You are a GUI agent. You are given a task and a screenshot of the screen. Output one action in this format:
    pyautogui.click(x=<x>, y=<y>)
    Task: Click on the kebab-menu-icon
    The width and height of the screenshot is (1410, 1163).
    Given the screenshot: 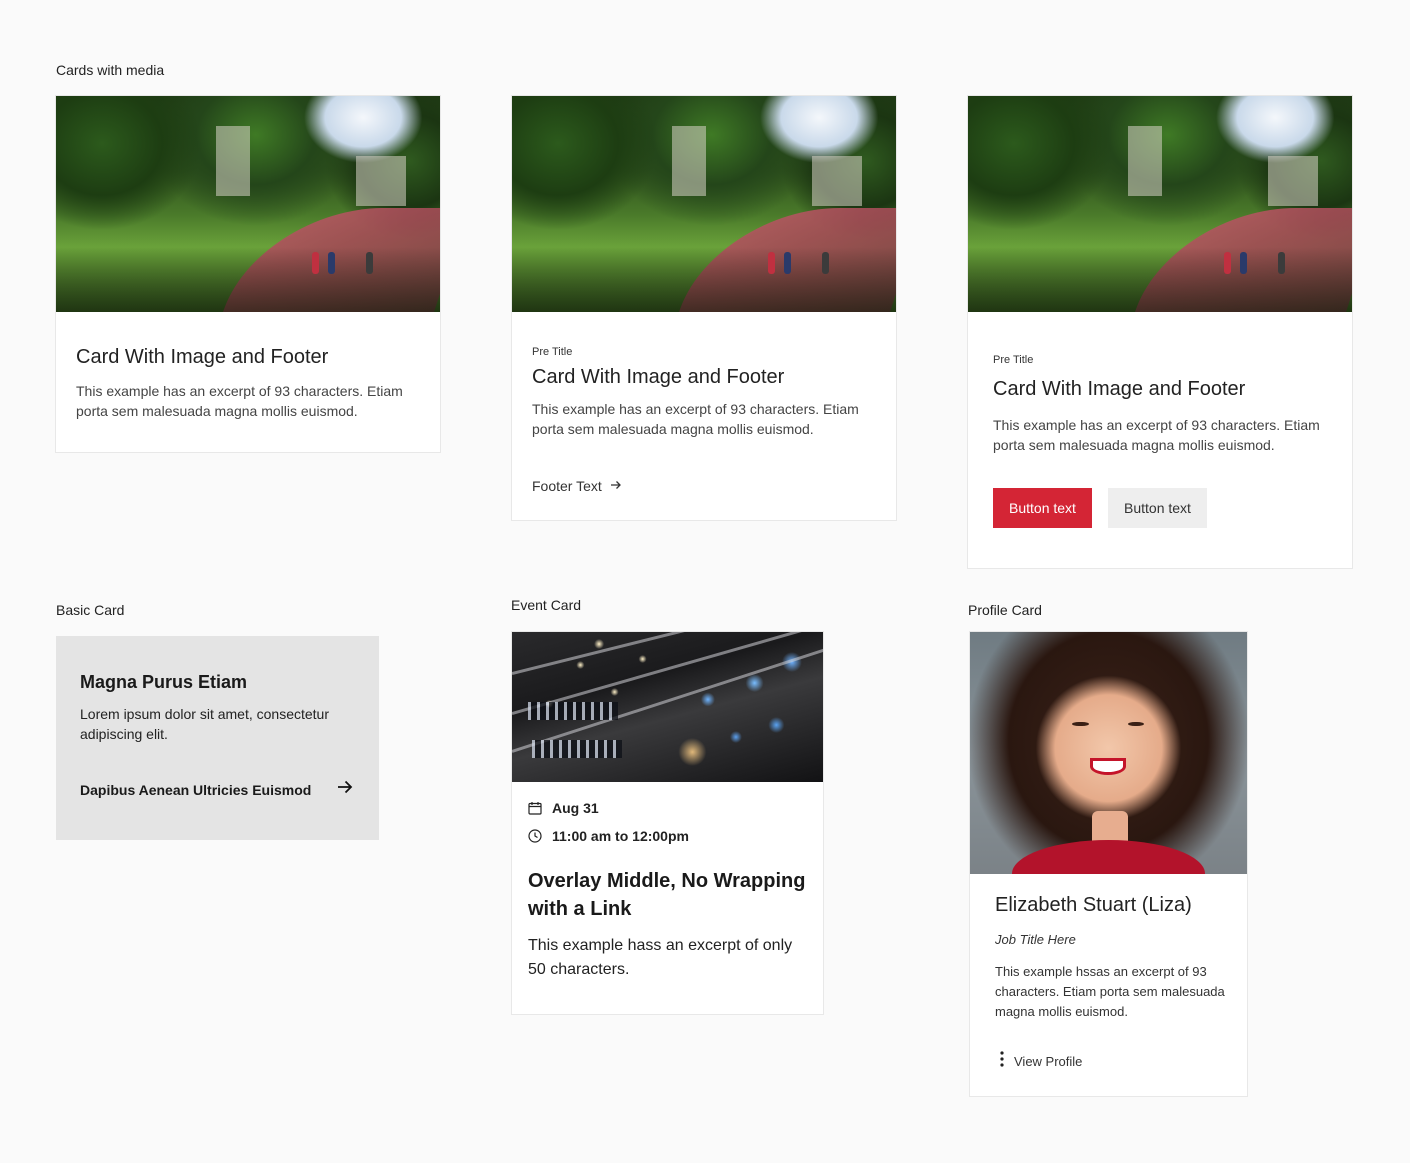 What is the action you would take?
    pyautogui.click(x=1002, y=1061)
    